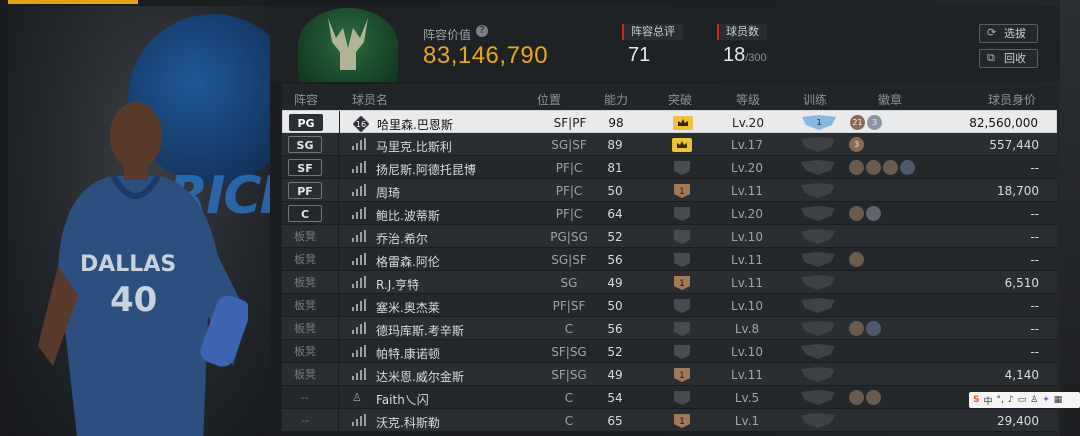  I want to click on row-price: 18,700, so click(1018, 191).